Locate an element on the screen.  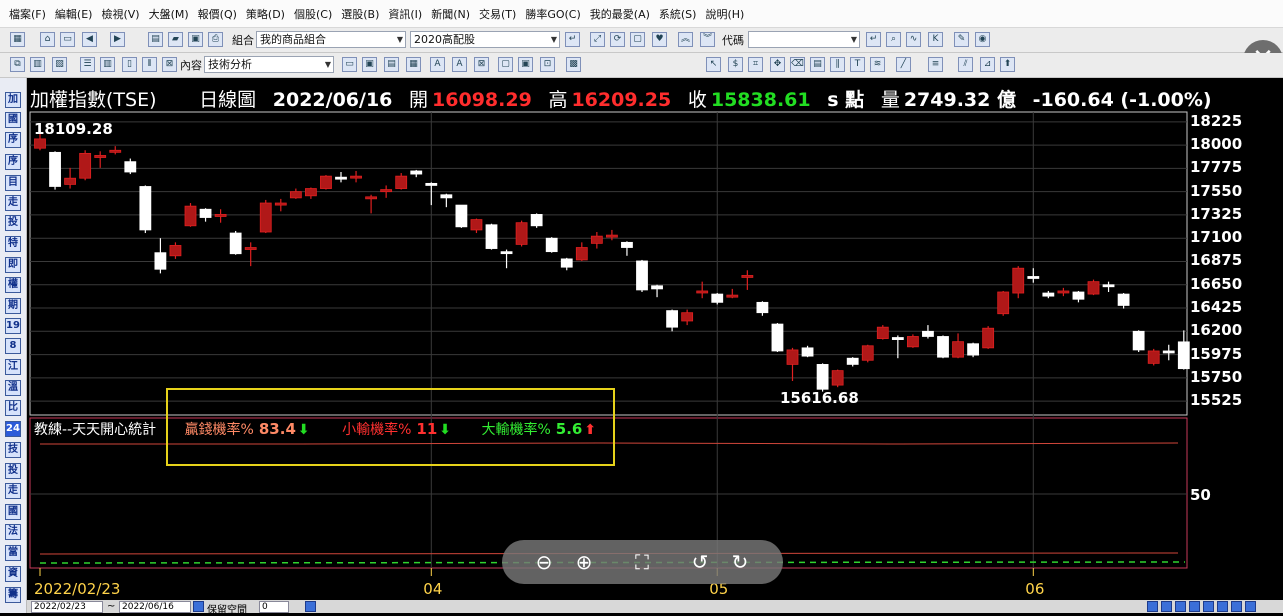
high-label: 高 is located at coordinates (558, 100).